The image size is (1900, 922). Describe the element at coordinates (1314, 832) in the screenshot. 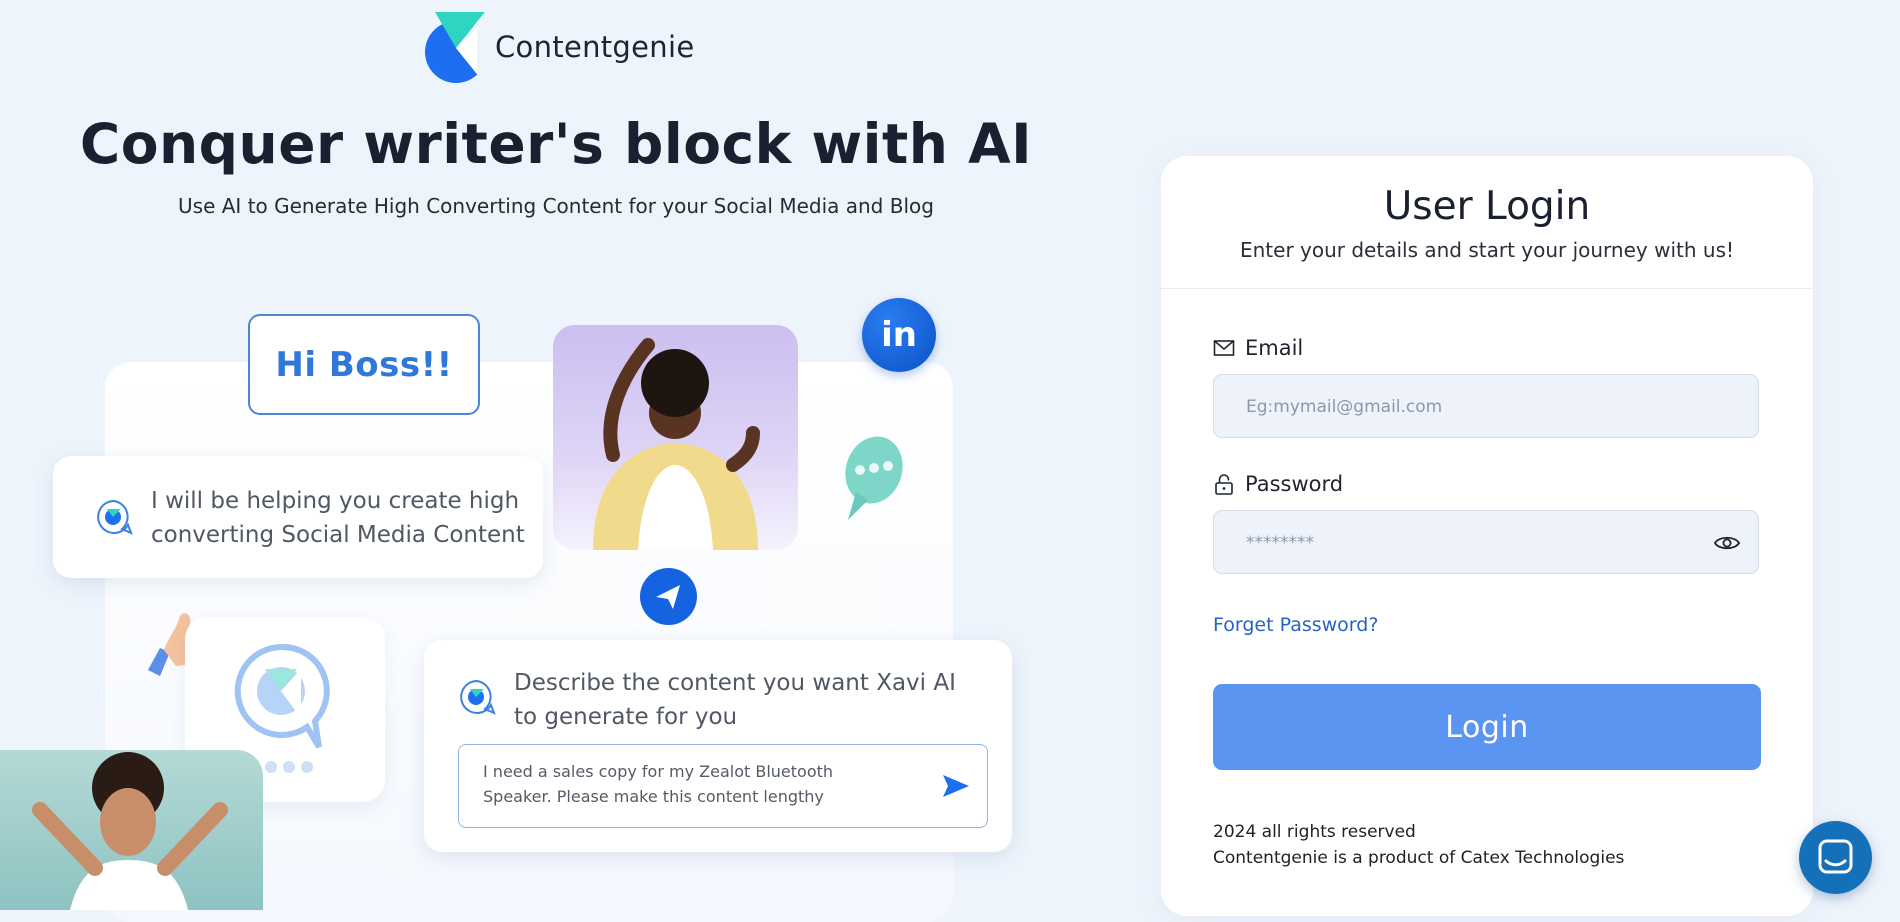

I see `copyright-text: 2024 all rights reserved` at that location.